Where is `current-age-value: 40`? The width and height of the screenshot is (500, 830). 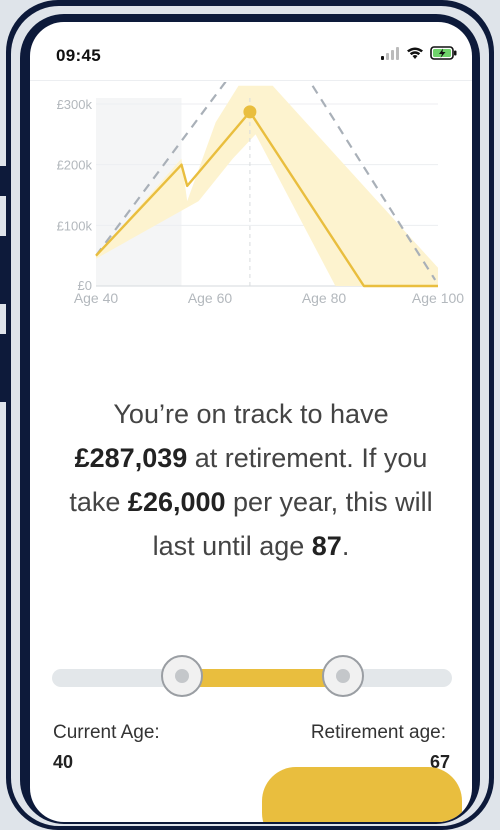 current-age-value: 40 is located at coordinates (63, 762).